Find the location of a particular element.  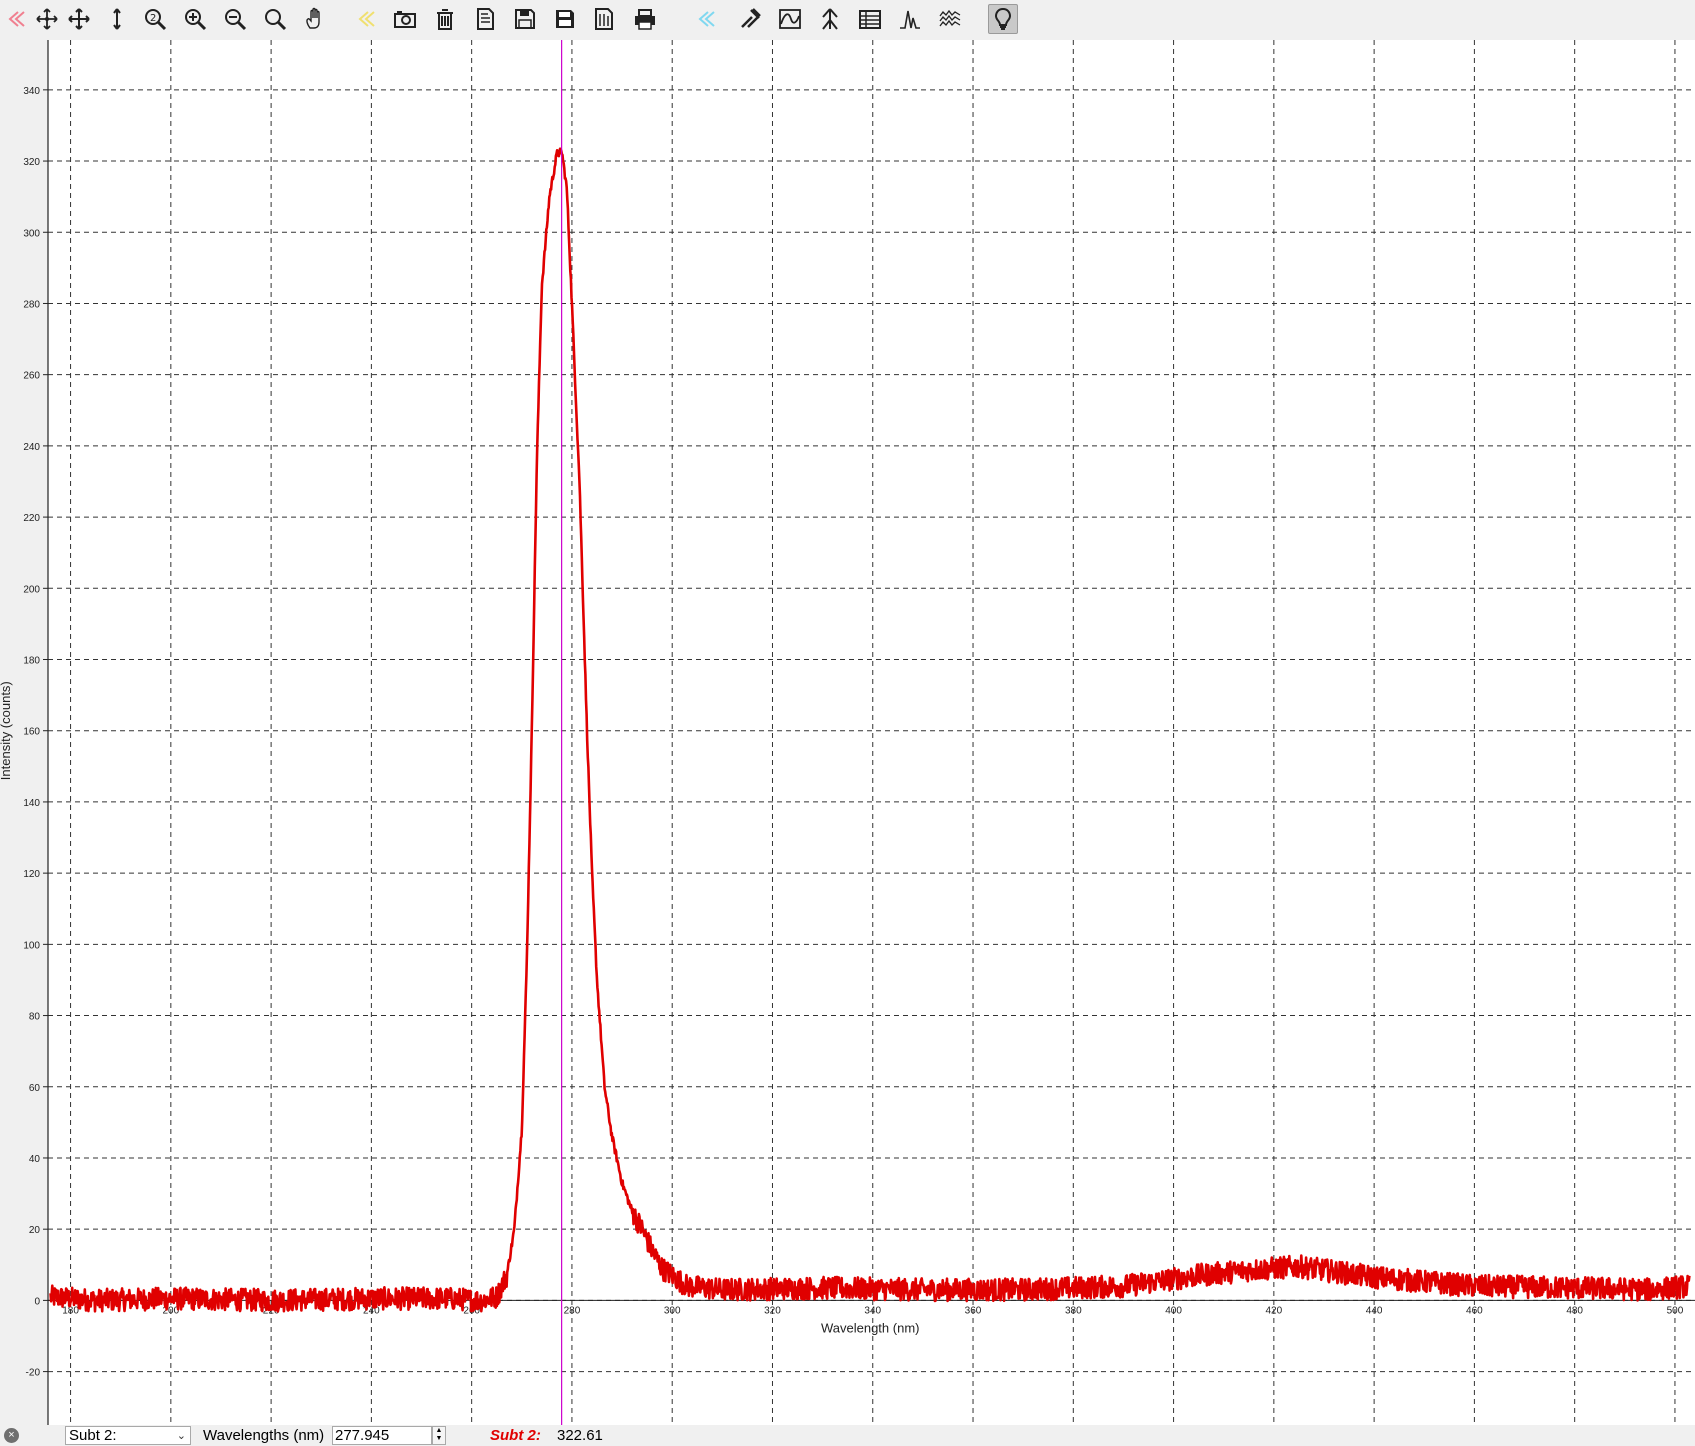

svg-text: 2 is located at coordinates (153, 18).